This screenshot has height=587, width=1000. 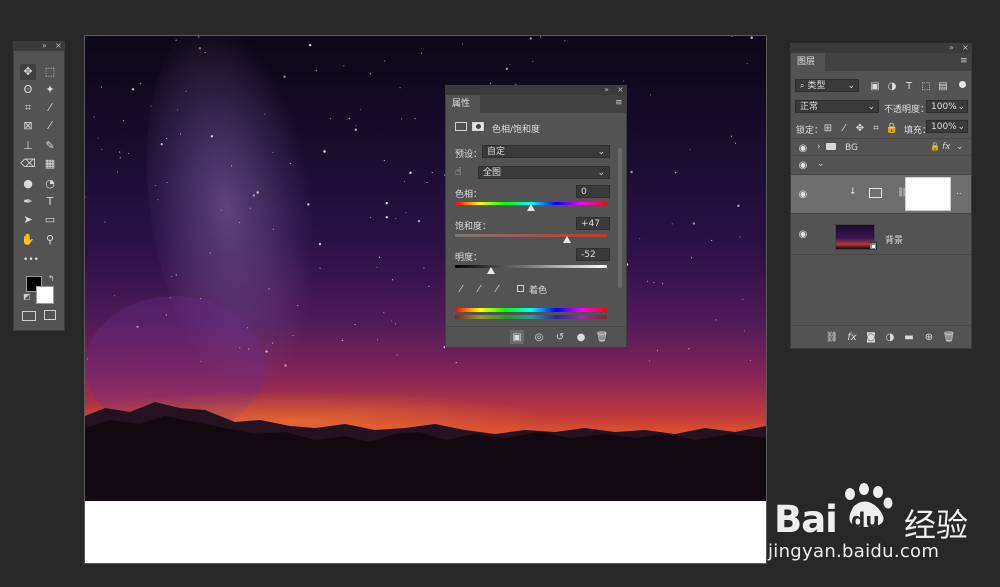 I want to click on stamp-icon: ⊥, so click(x=28, y=146).